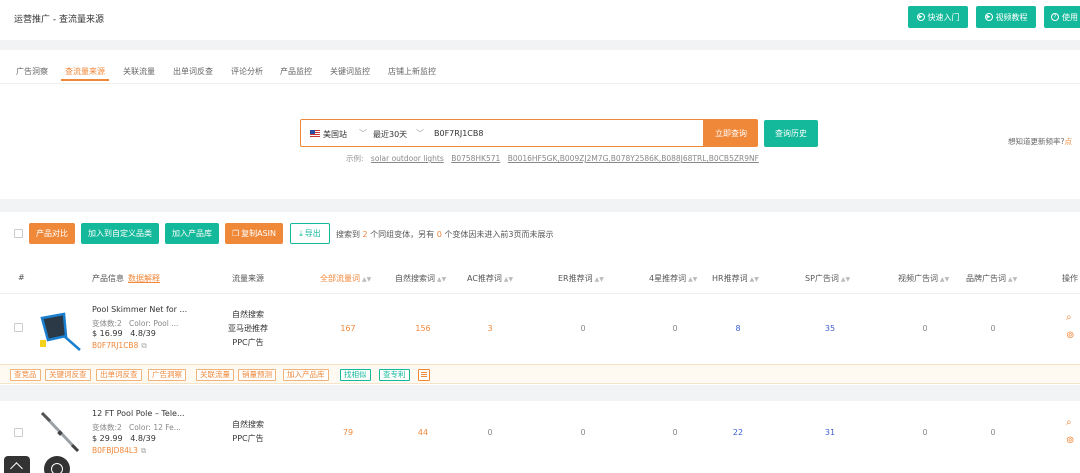  What do you see at coordinates (120, 233) in the screenshot?
I see `add-custom-category-button: 加入到自定义品类` at bounding box center [120, 233].